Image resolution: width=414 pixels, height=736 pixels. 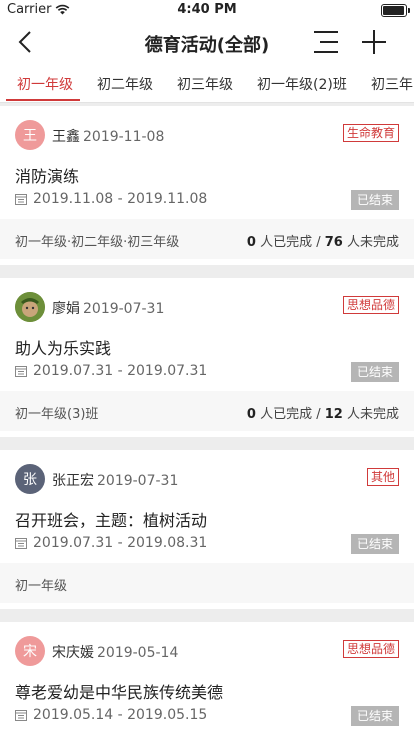 I want to click on tab-grade-3: 初三年级, so click(x=205, y=84).